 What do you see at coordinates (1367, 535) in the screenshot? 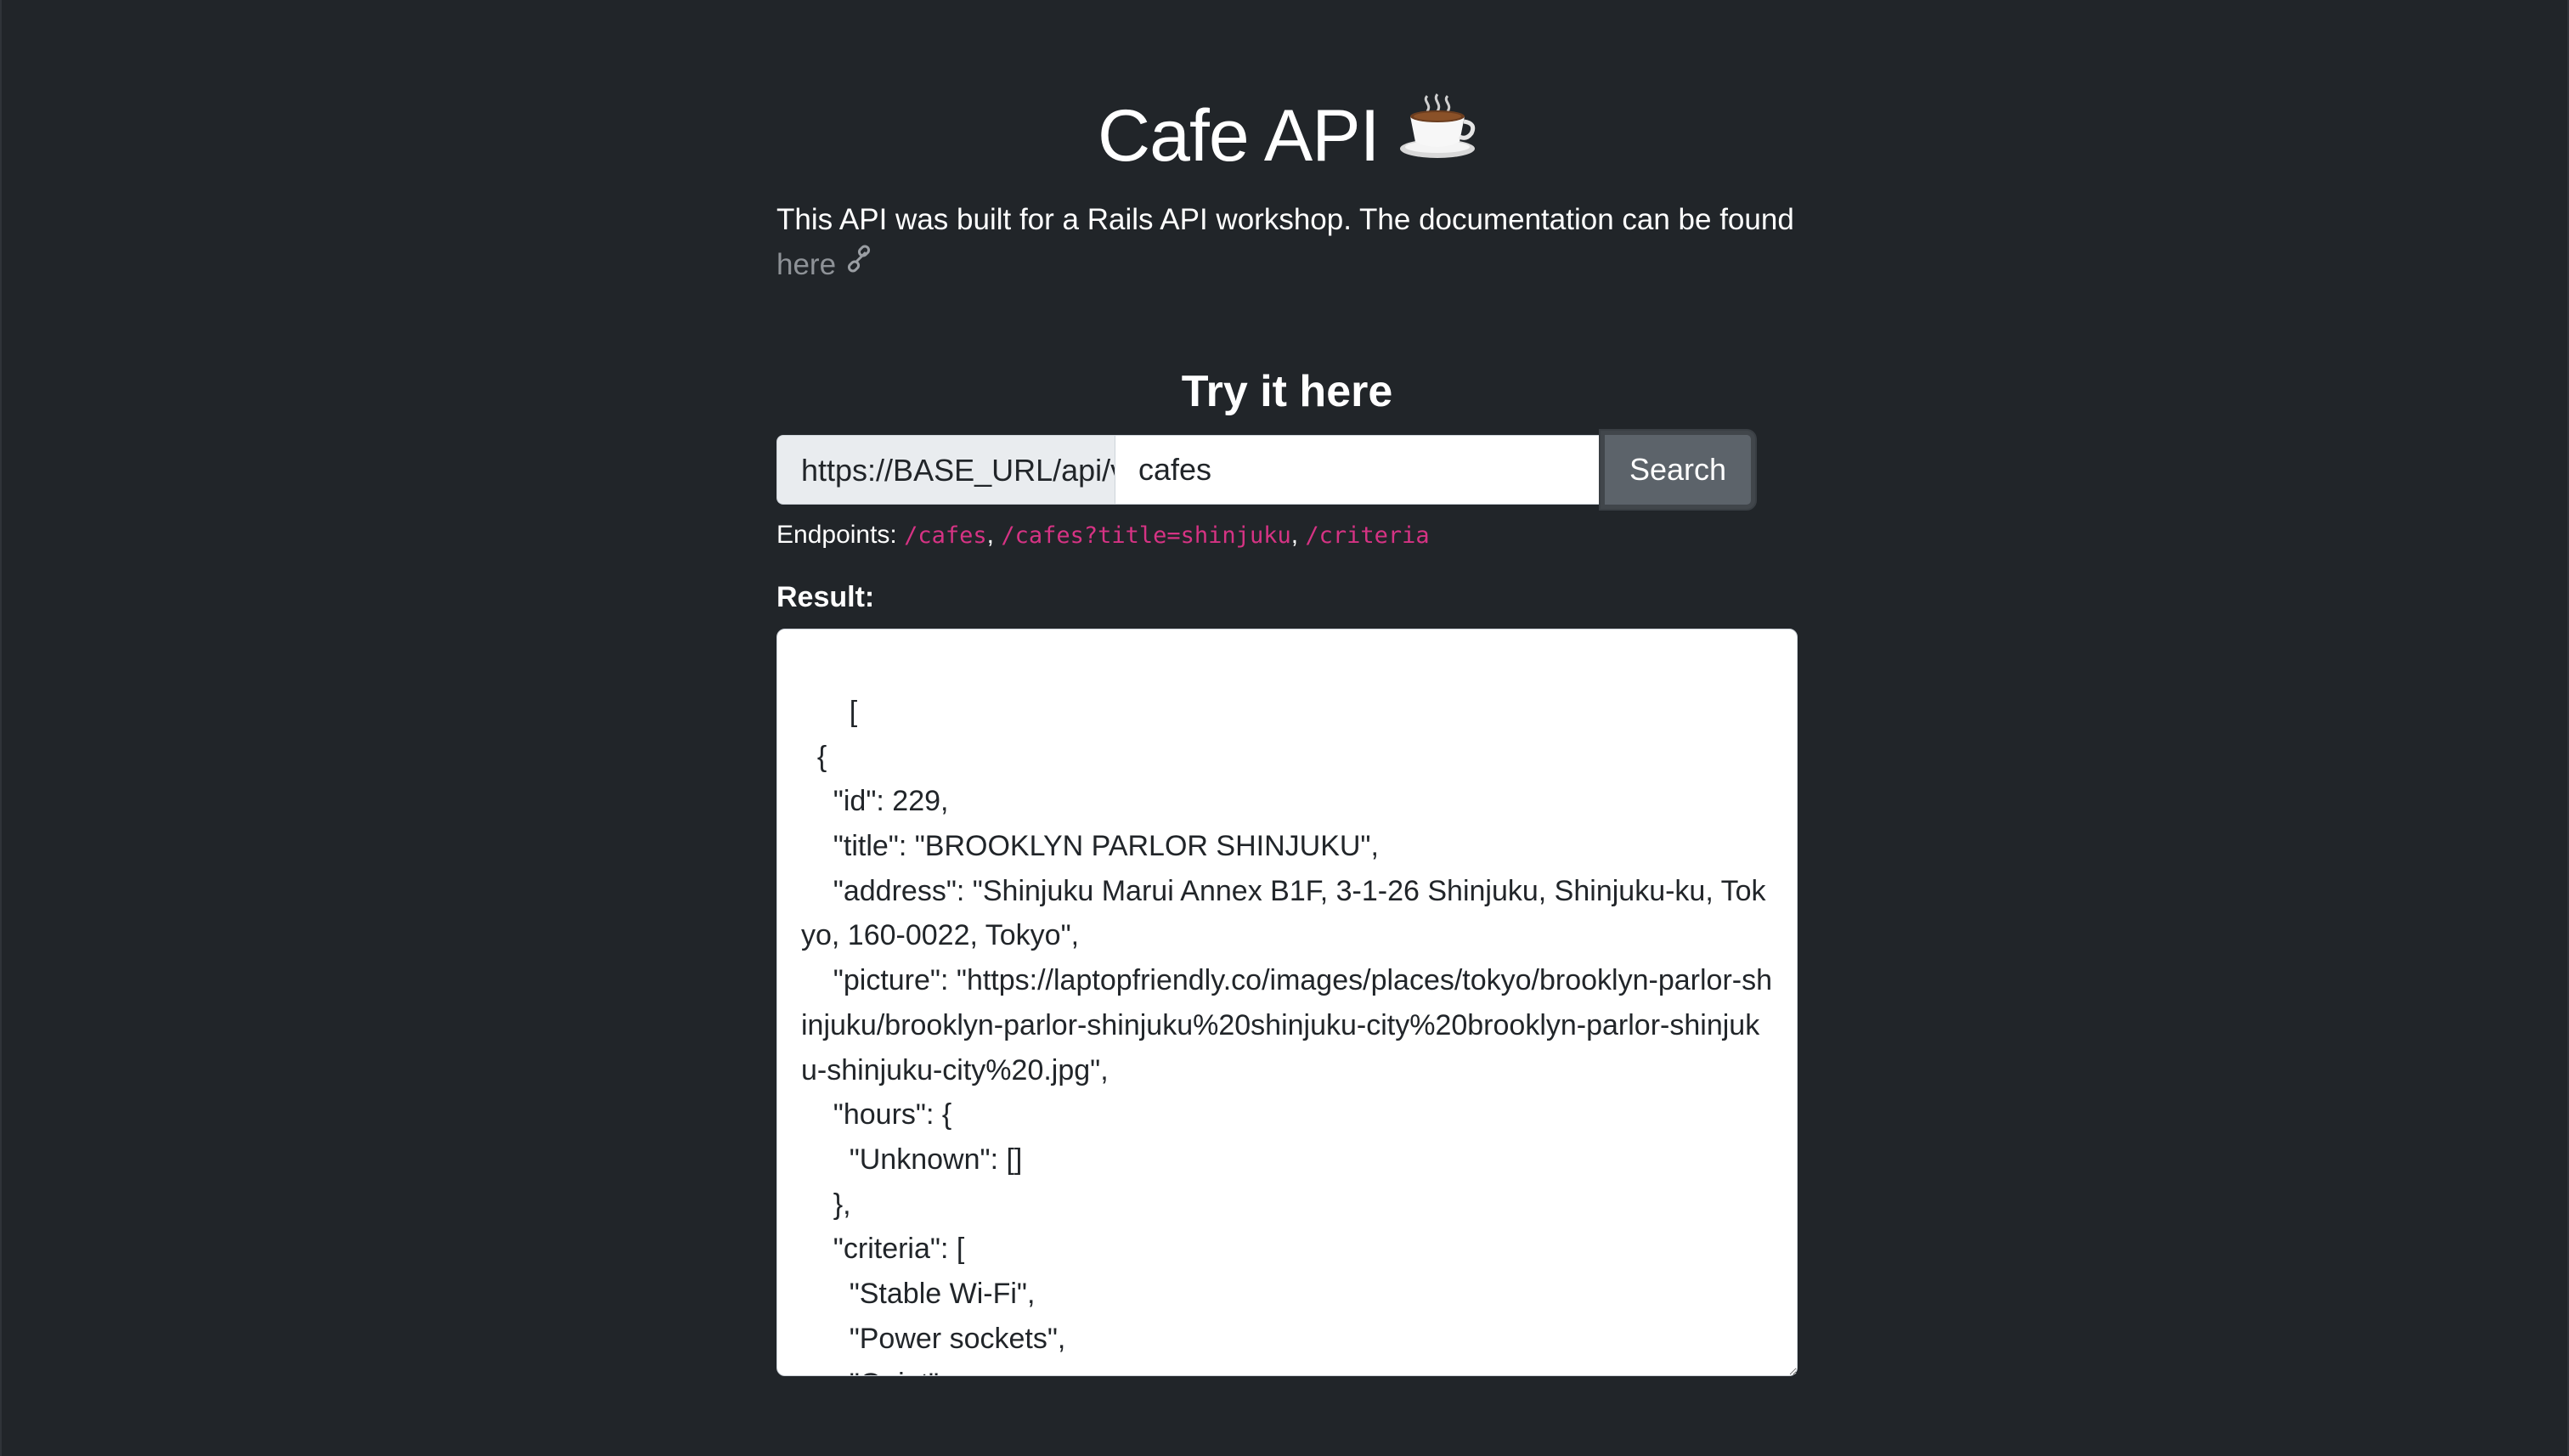
I see `endpoint-criteria: /criteria` at bounding box center [1367, 535].